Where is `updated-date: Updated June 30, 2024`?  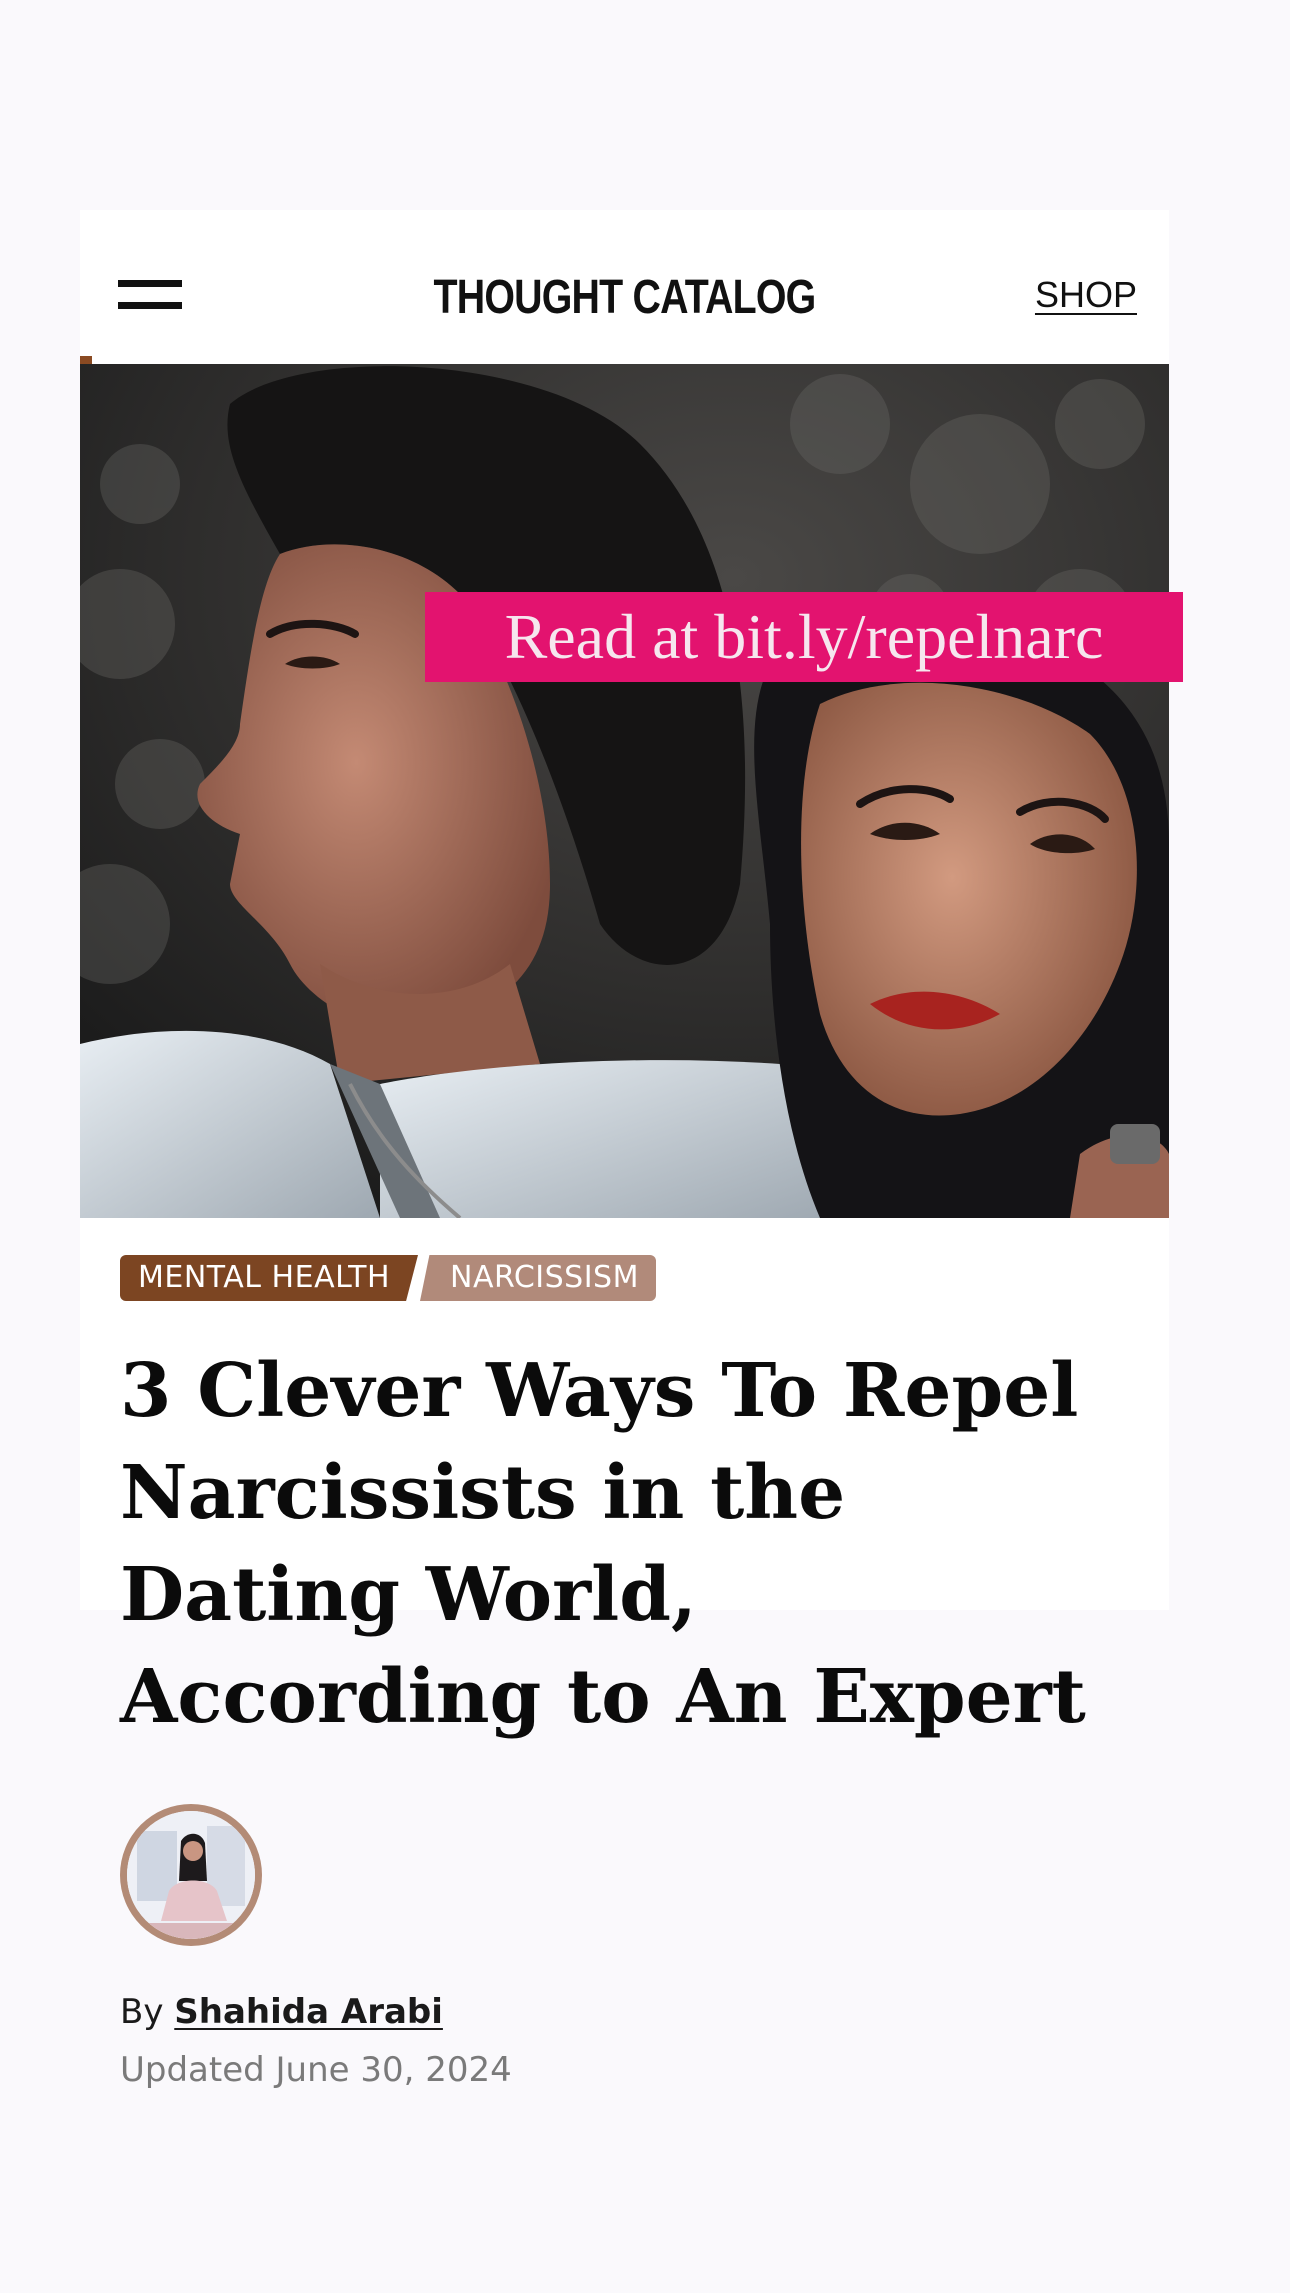
updated-date: Updated June 30, 2024 is located at coordinates (316, 2070).